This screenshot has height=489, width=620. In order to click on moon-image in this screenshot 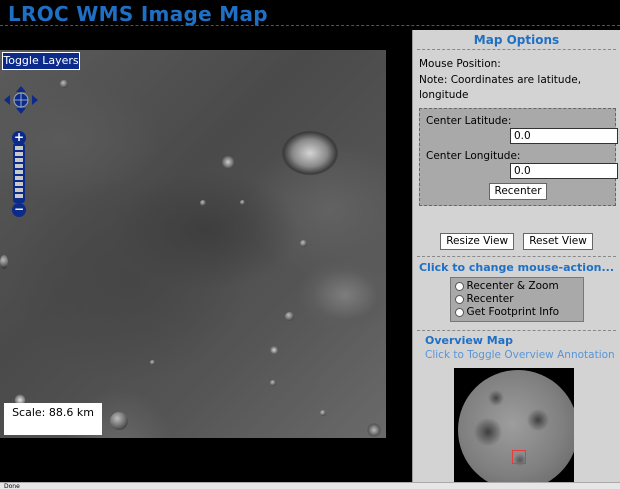, I will do `click(516, 426)`.